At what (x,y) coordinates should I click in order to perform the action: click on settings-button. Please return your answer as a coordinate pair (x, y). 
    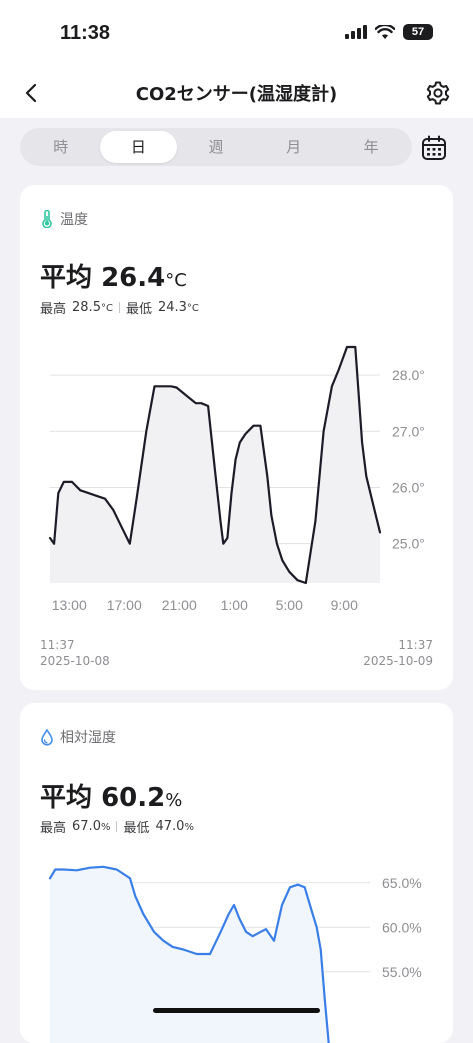
    Looking at the image, I should click on (438, 93).